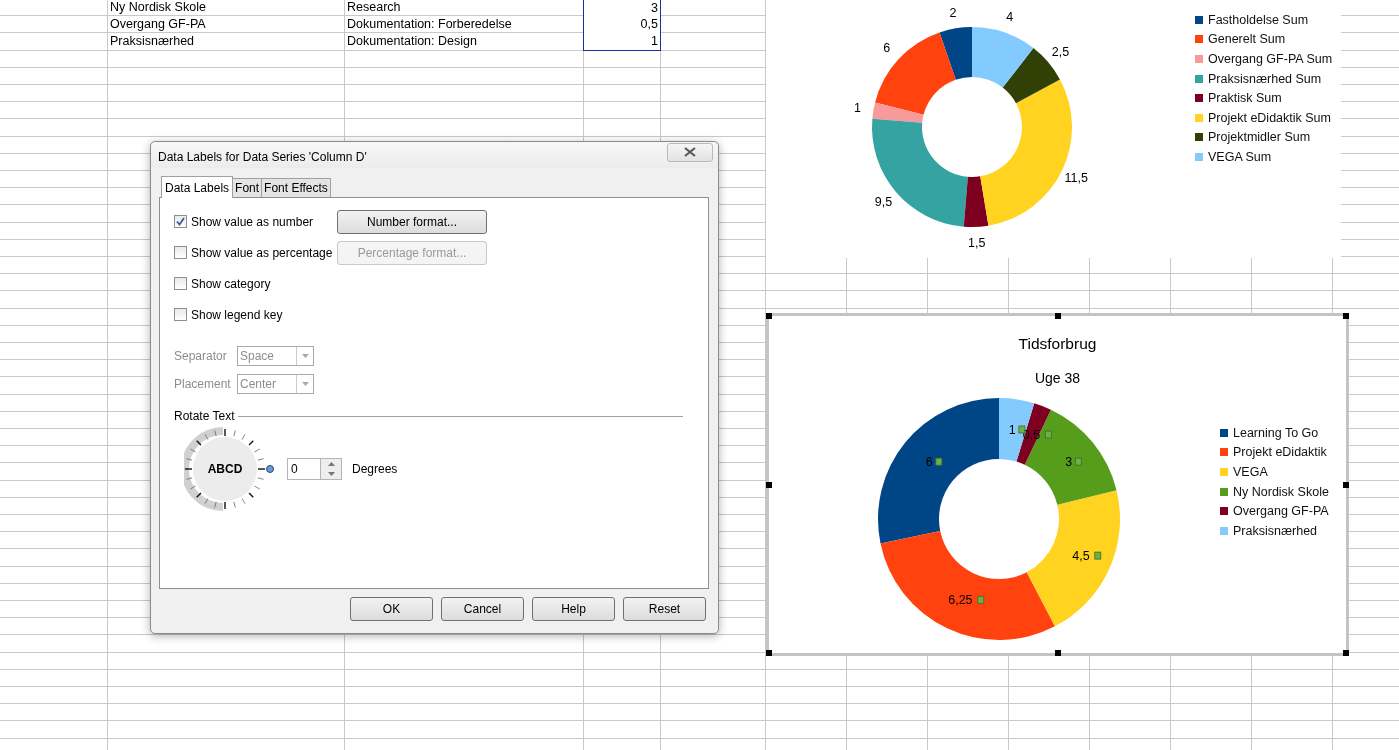 The height and width of the screenshot is (750, 1399). Describe the element at coordinates (1258, 19) in the screenshot. I see `legend-label: Fastholdelse Sum` at that location.